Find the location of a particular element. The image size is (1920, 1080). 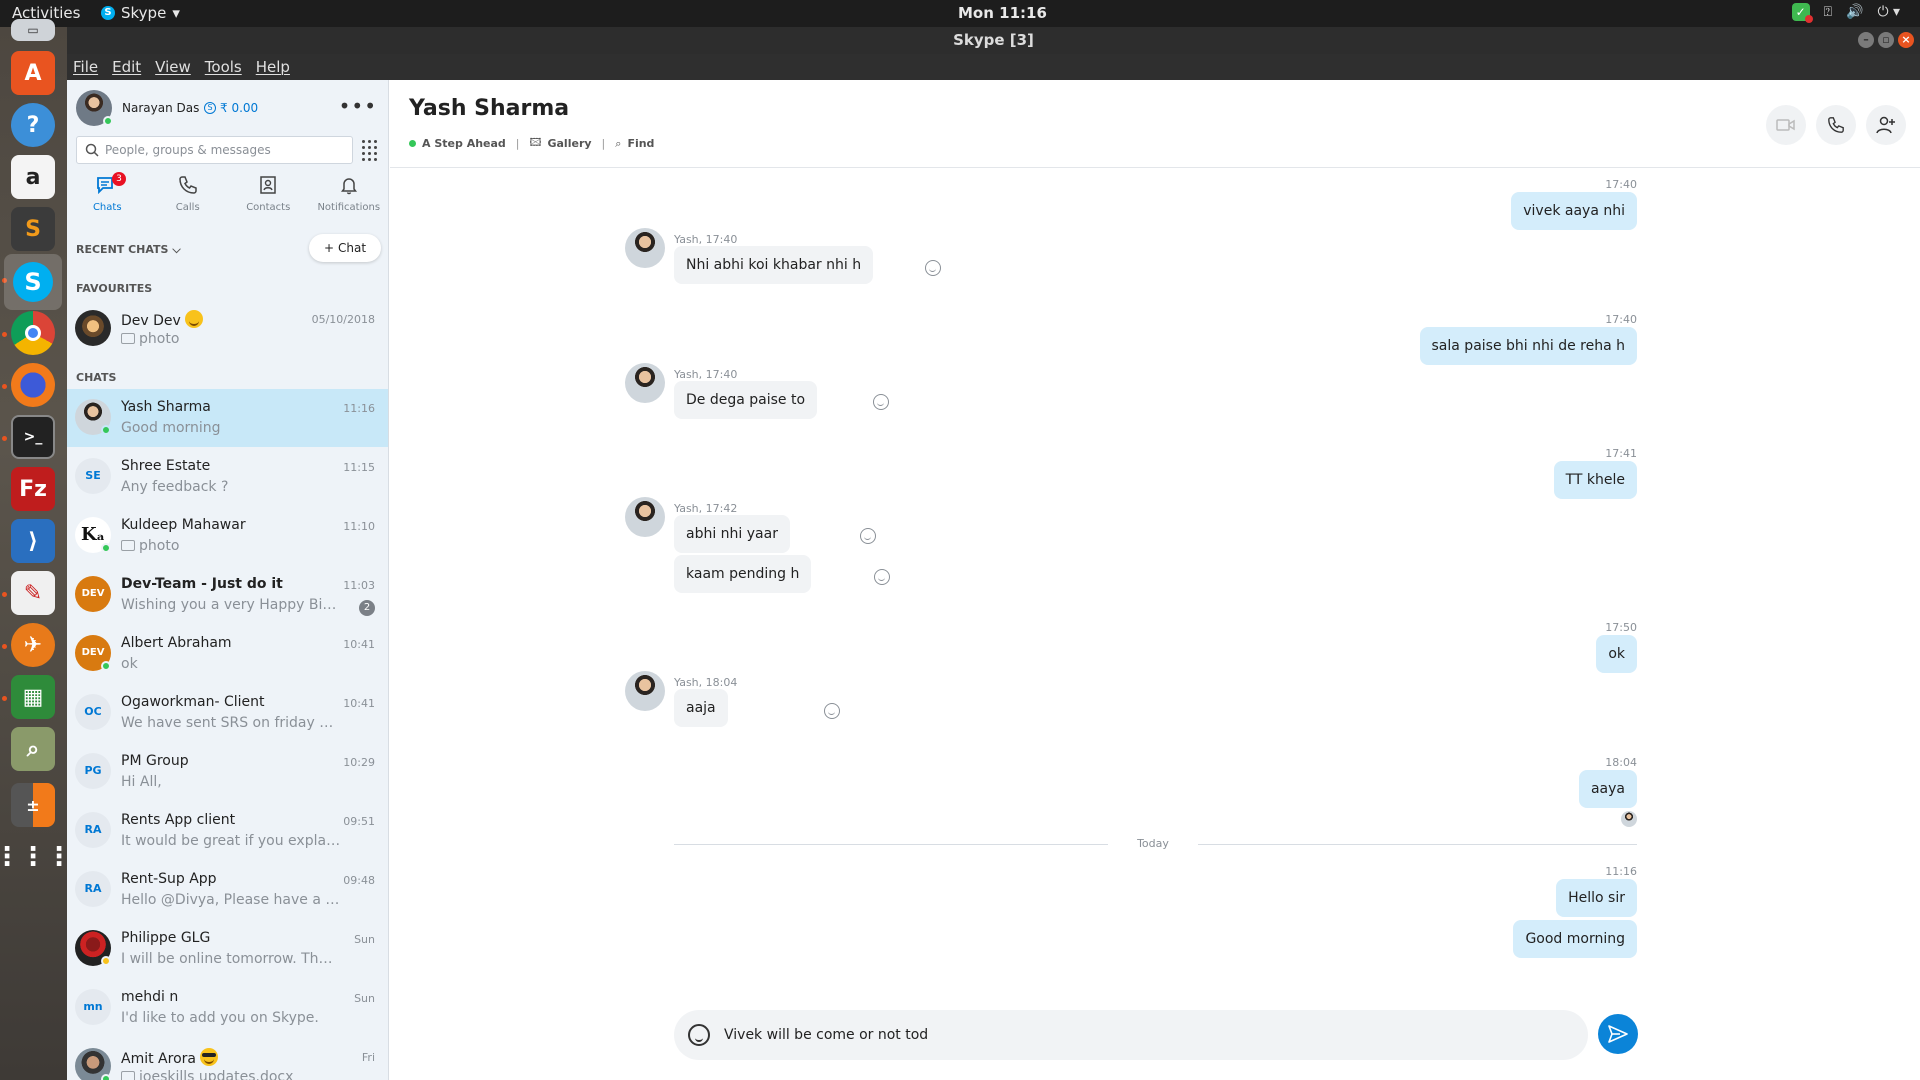

image-viewer-icon: ⌕ is located at coordinates (33, 749).